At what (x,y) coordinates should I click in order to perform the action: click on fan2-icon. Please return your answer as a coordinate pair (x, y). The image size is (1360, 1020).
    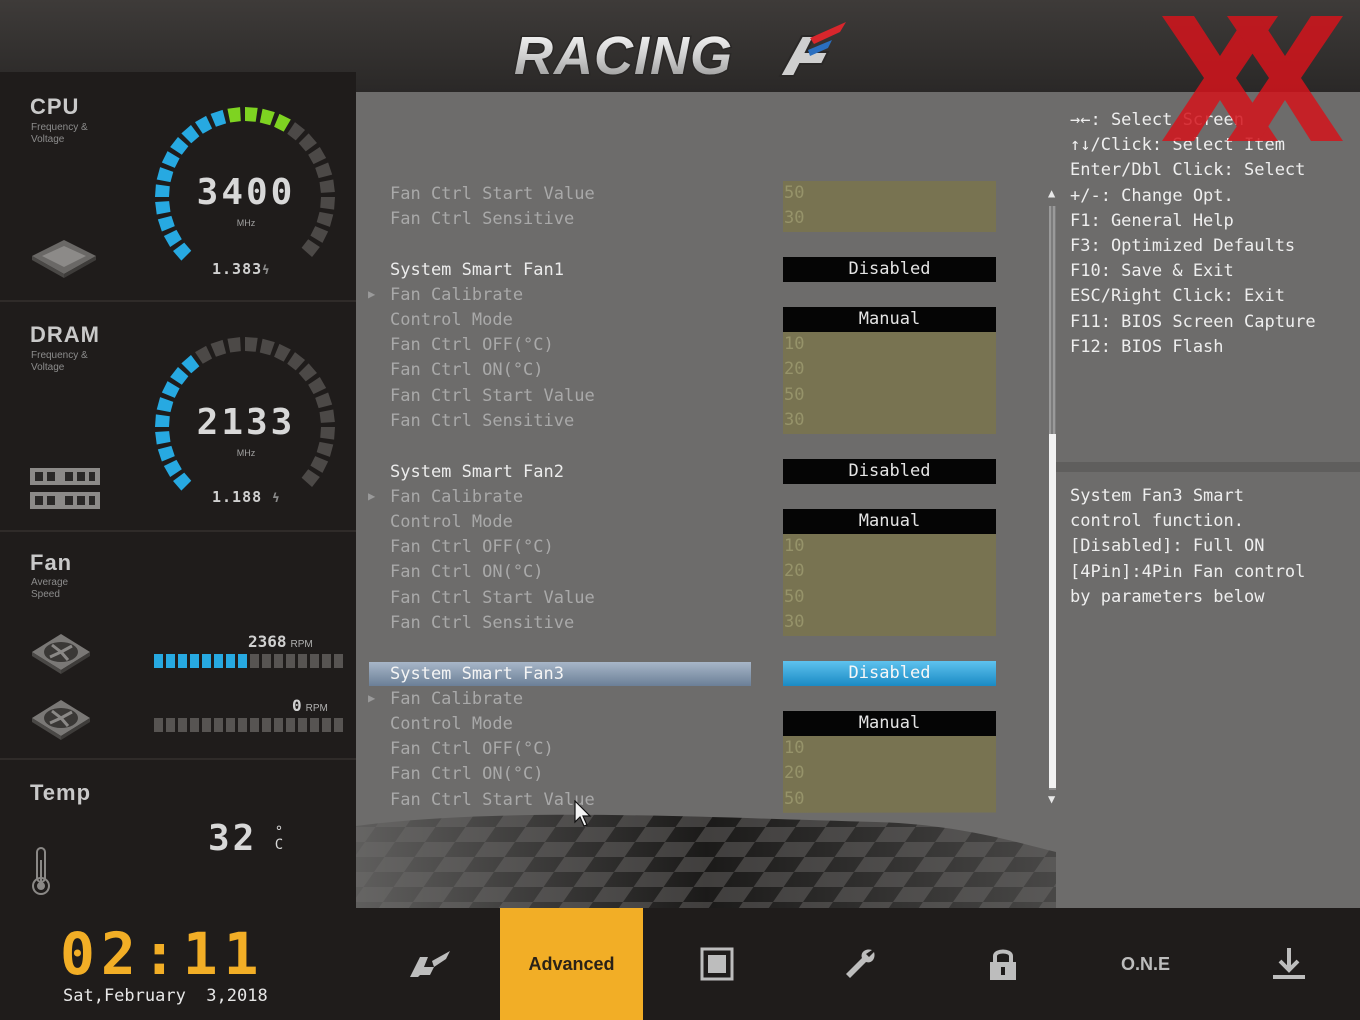
    Looking at the image, I should click on (61, 722).